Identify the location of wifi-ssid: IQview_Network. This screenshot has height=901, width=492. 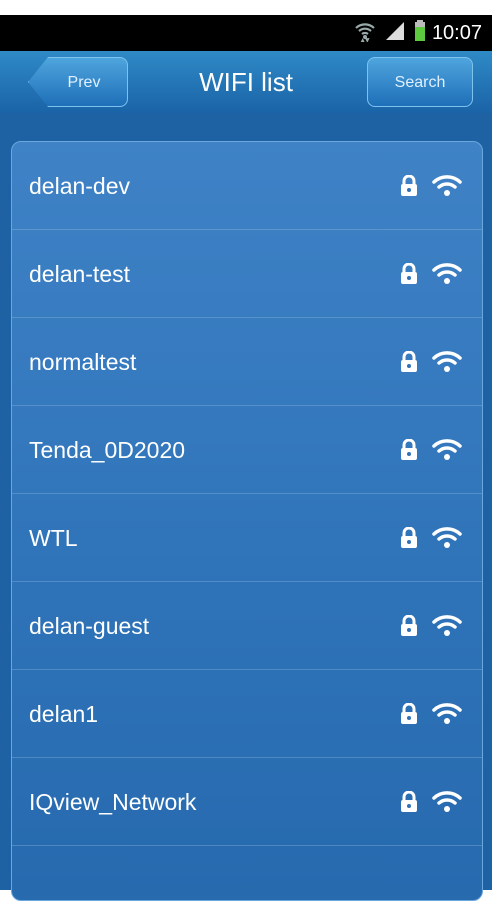
(113, 802).